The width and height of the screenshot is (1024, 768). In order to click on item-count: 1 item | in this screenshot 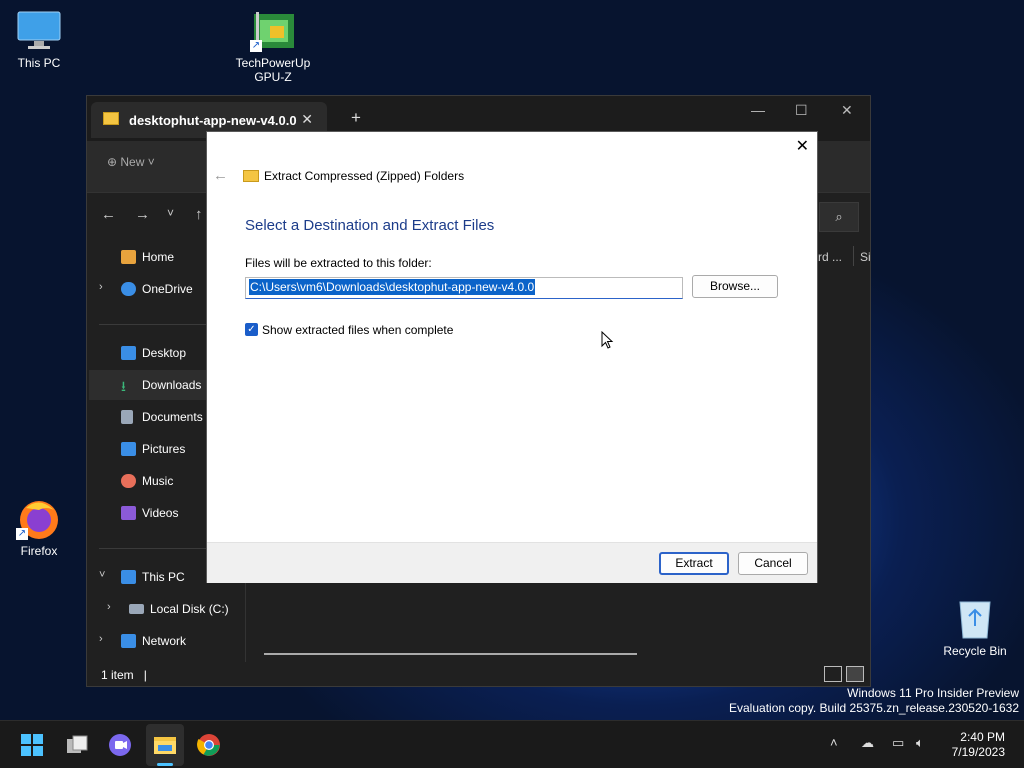, I will do `click(124, 675)`.